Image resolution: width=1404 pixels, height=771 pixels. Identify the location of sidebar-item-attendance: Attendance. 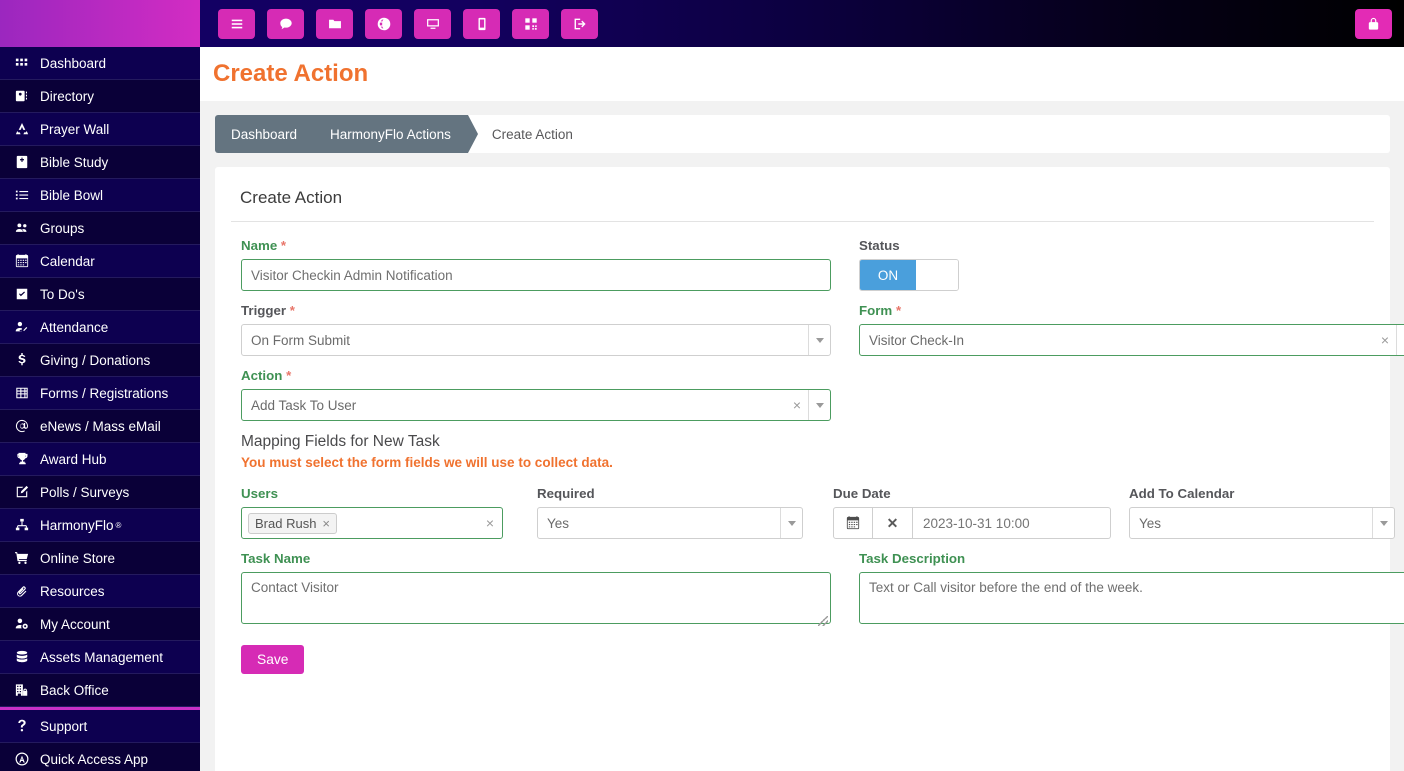
(100, 327).